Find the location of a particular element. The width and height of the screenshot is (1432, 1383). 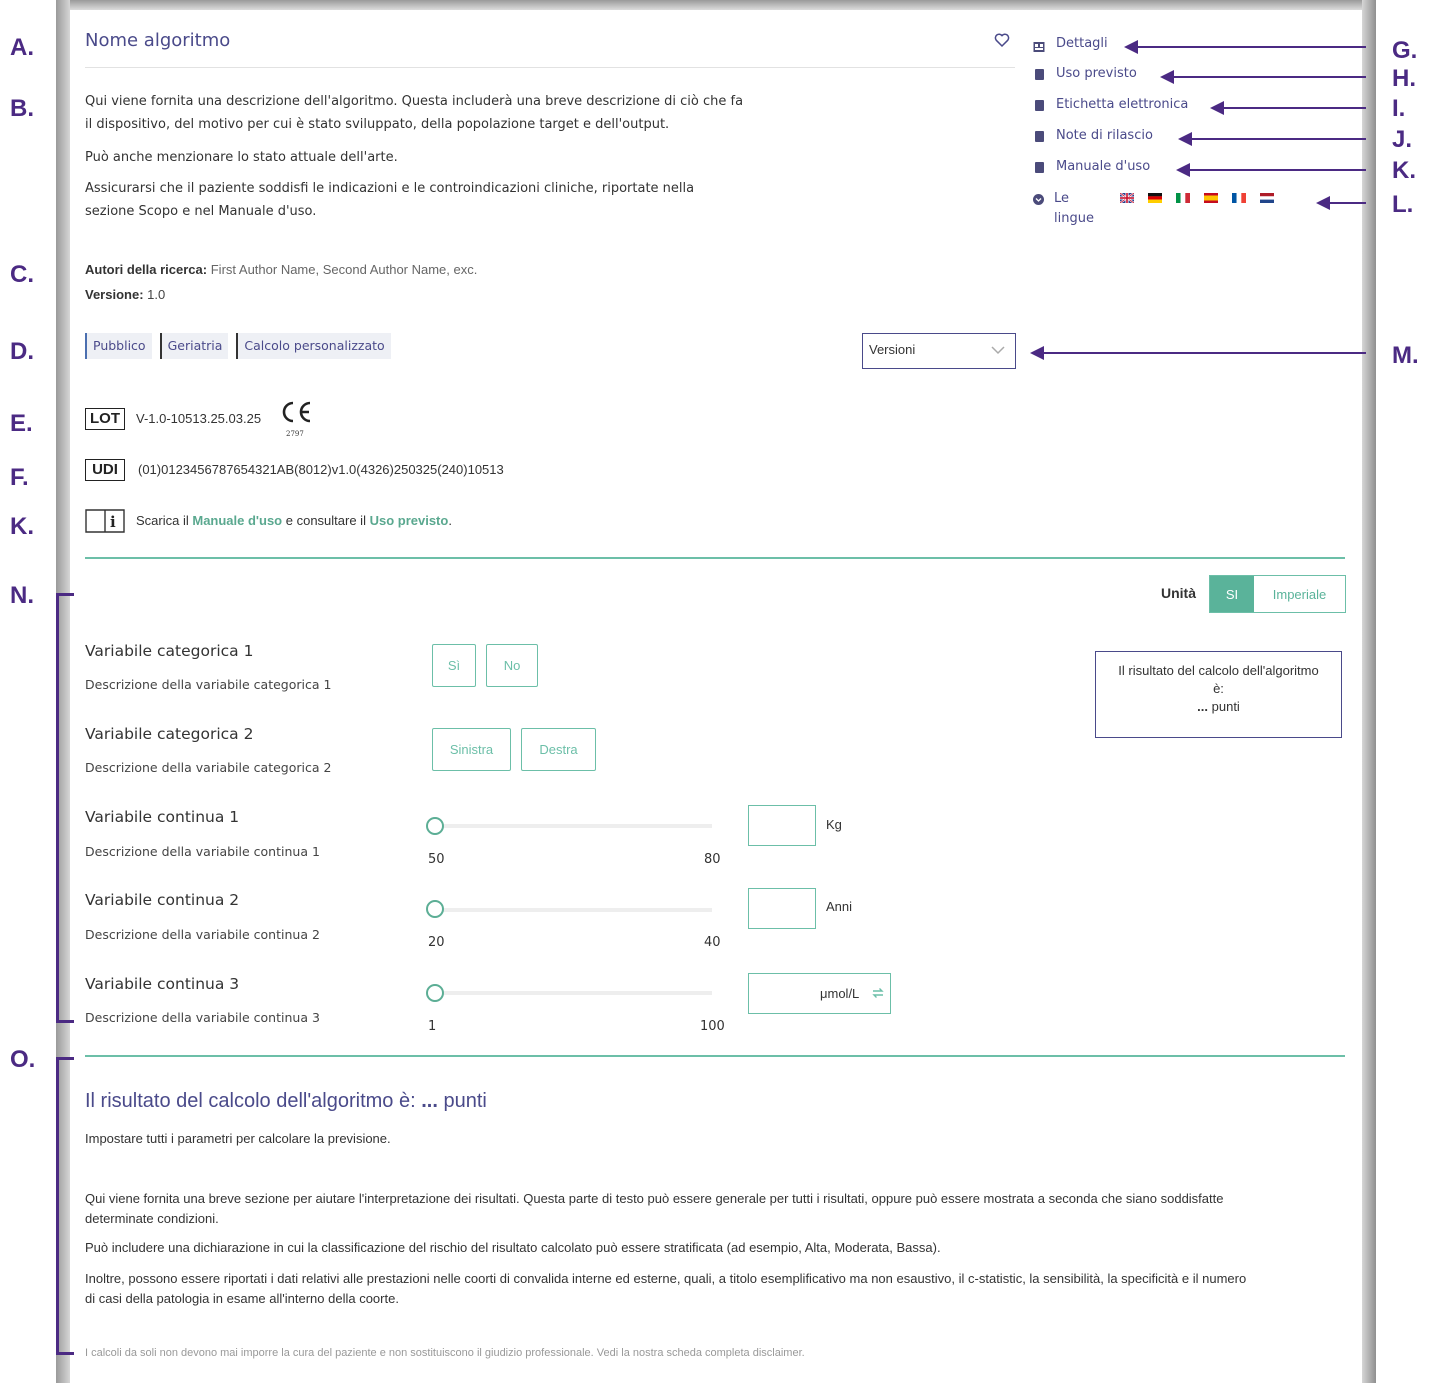

annotation-d: D. is located at coordinates (22, 351).